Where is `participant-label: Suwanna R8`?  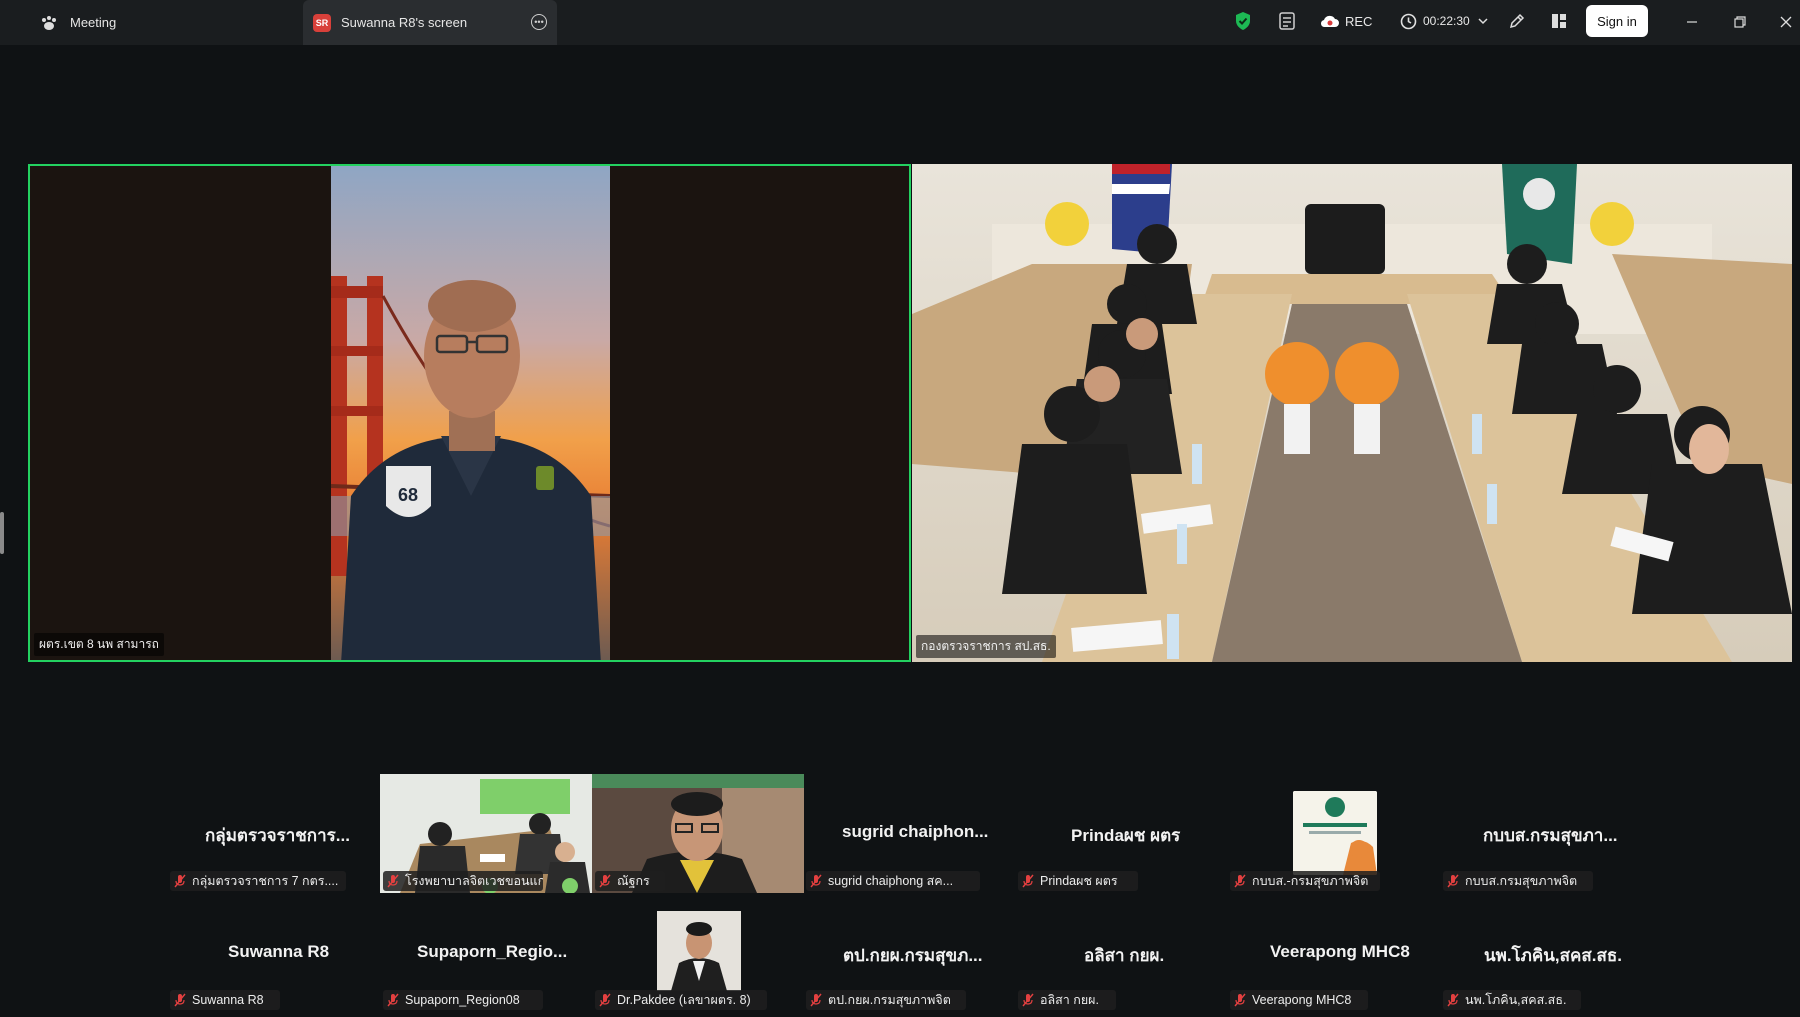 participant-label: Suwanna R8 is located at coordinates (225, 1000).